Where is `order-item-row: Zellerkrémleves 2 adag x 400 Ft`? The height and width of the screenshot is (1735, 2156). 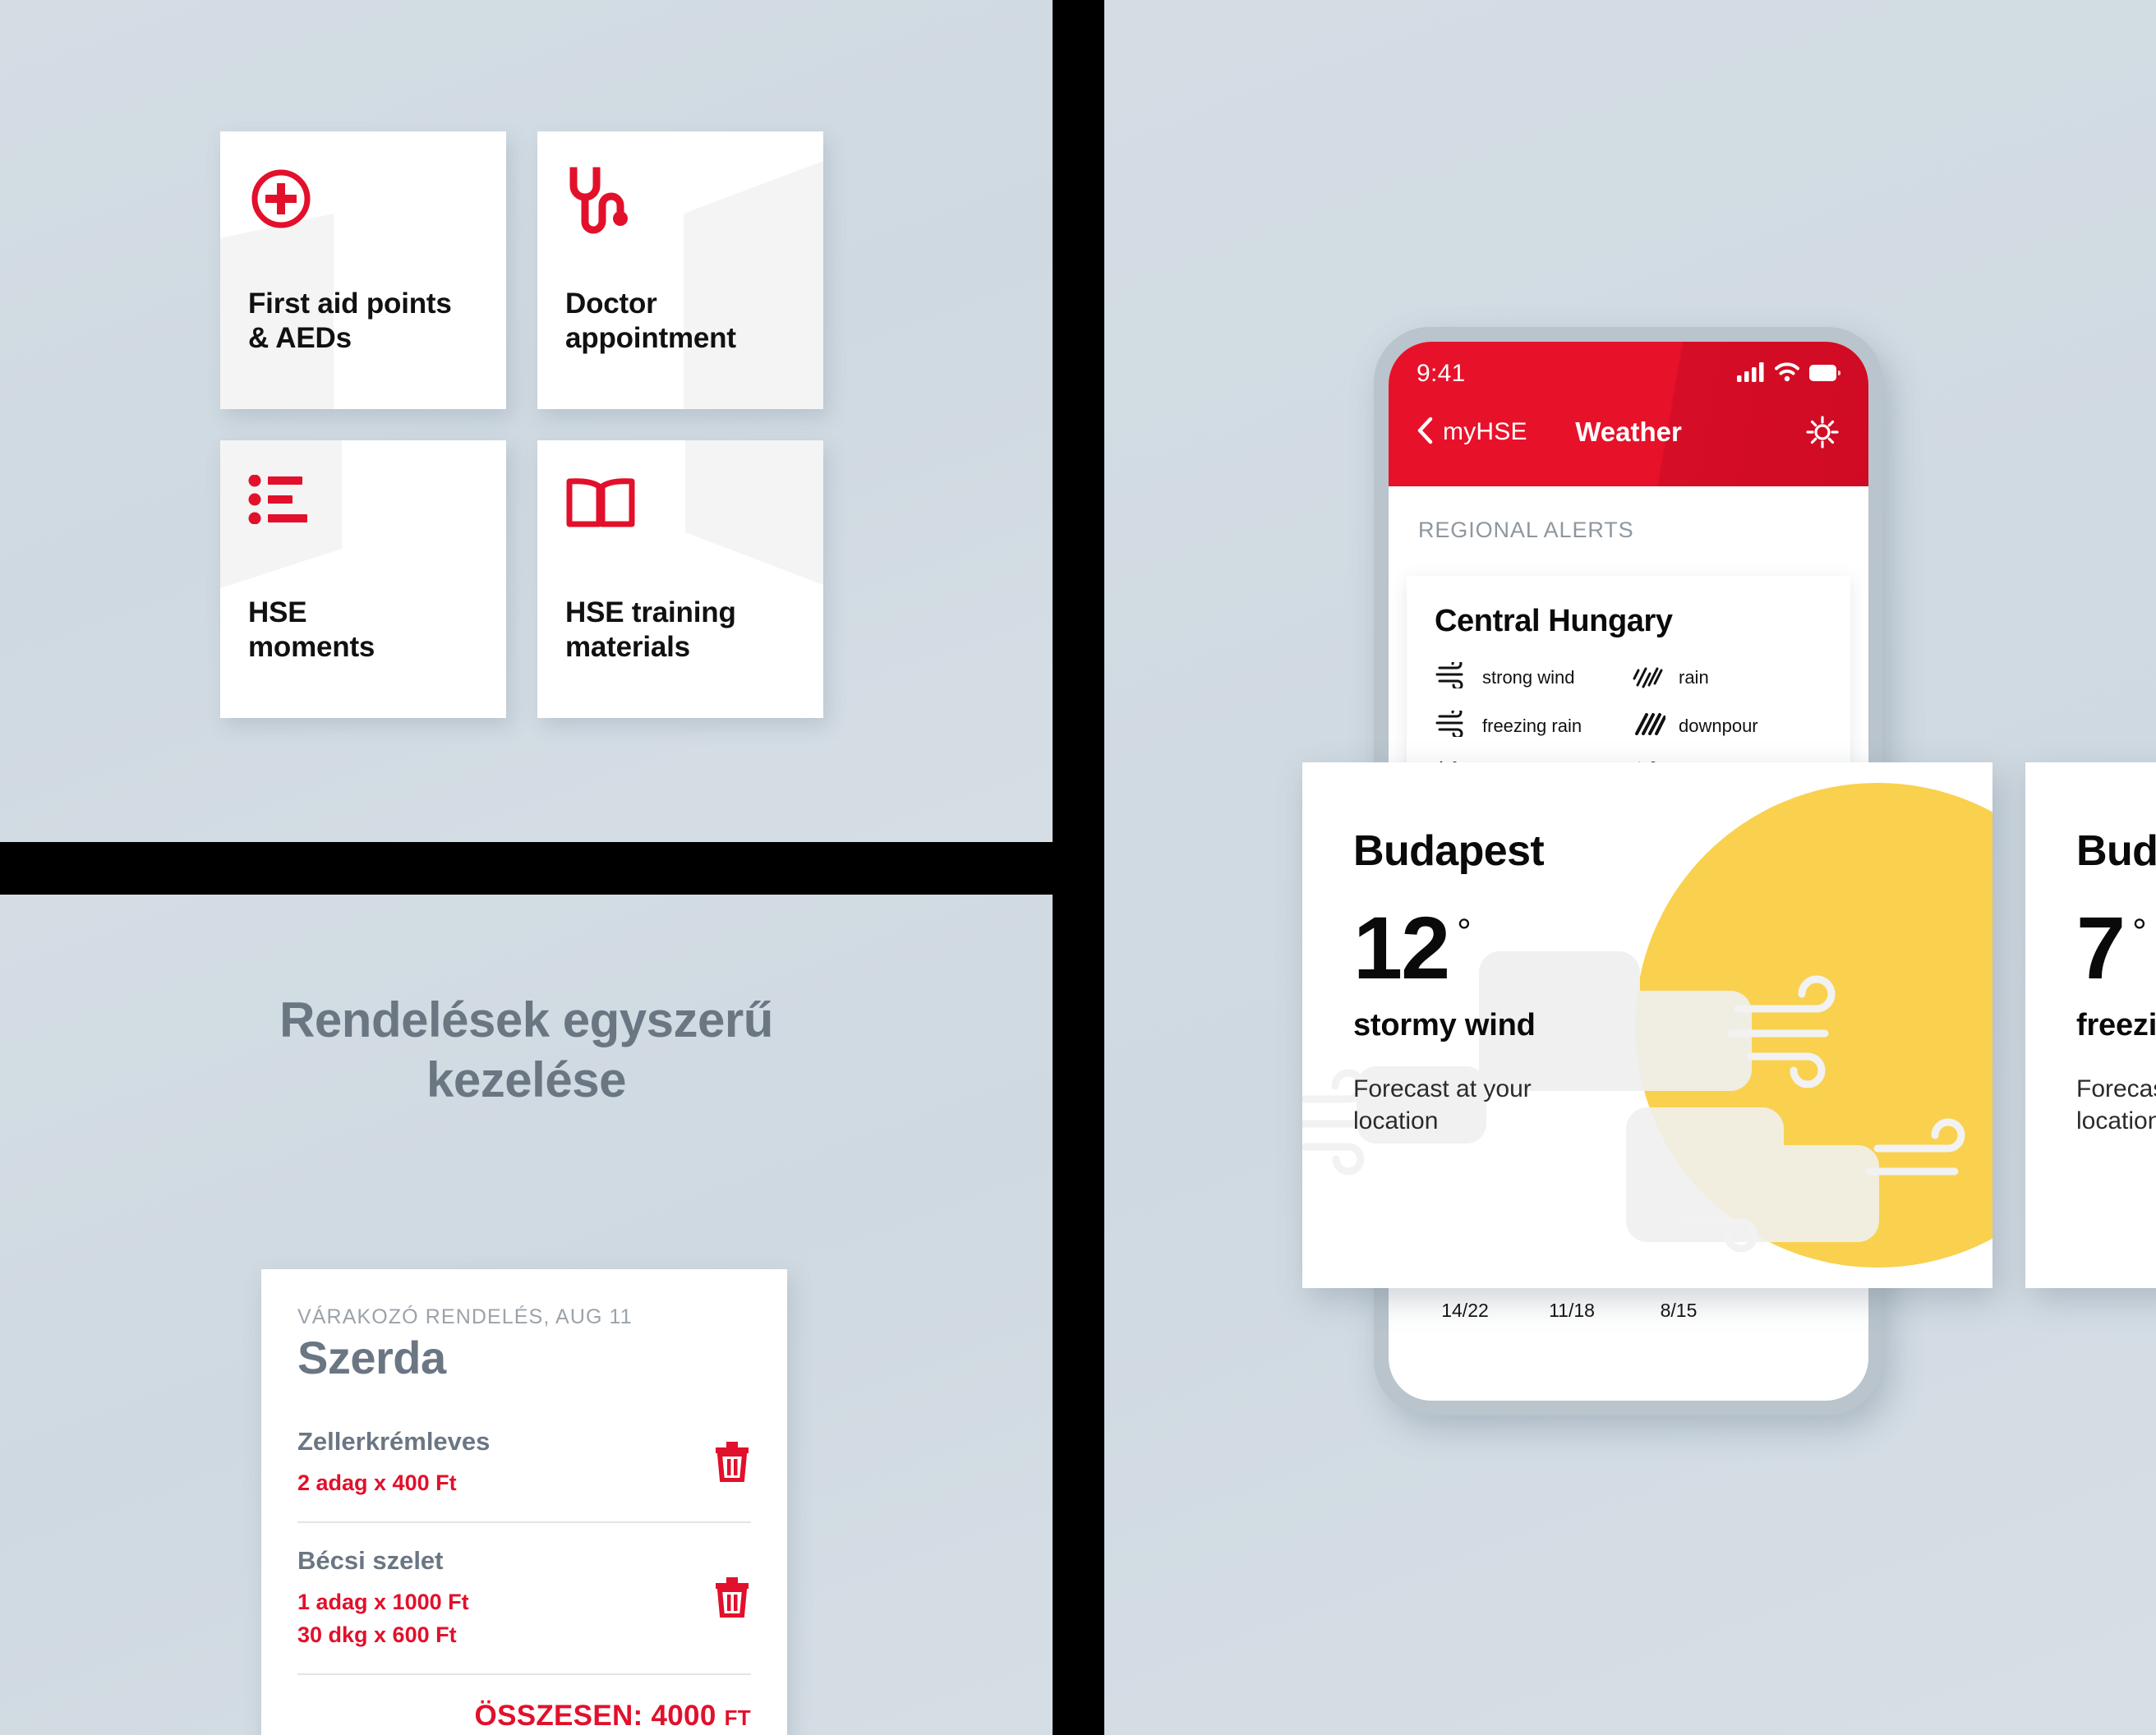
order-item-row: Zellerkrémleves 2 adag x 400 Ft is located at coordinates (524, 1473).